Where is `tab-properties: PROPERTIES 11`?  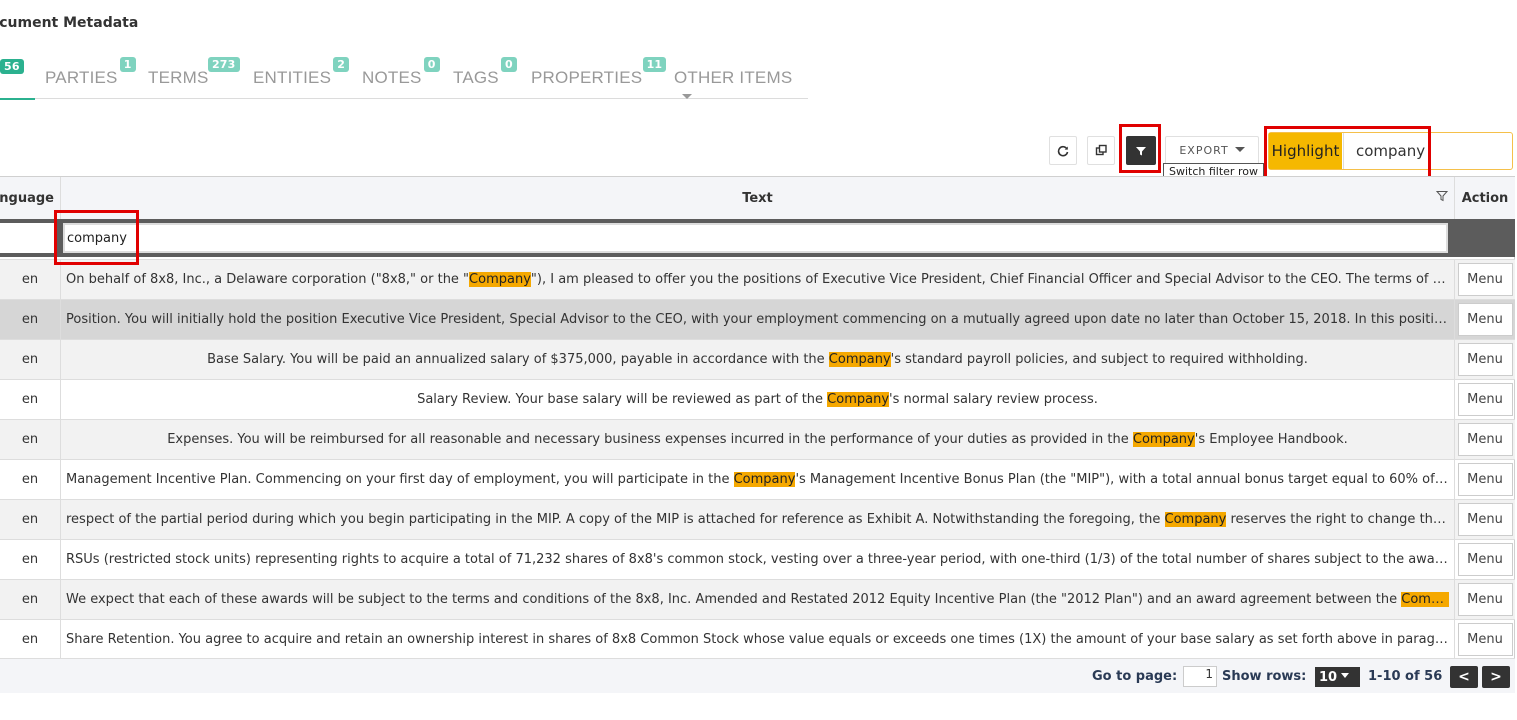
tab-properties: PROPERTIES 11 is located at coordinates (599, 72).